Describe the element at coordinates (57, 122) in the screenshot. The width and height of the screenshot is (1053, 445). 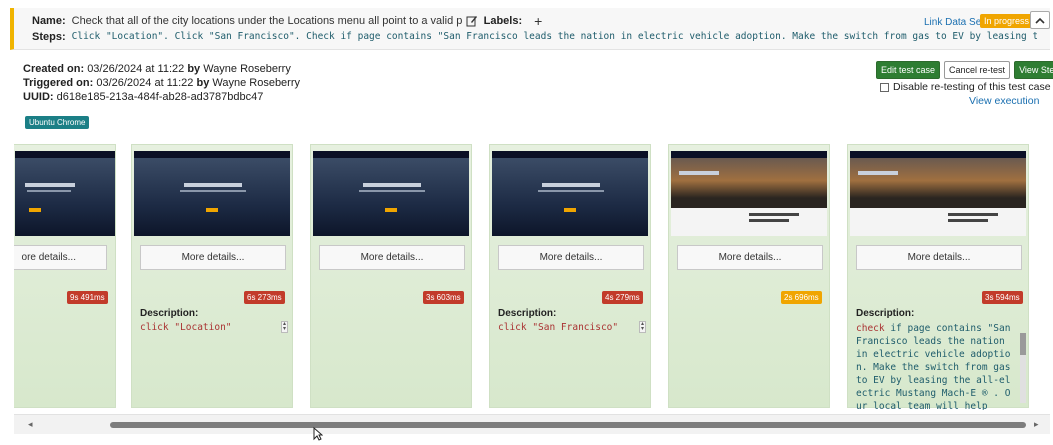
I see `environment-badge: Ubuntu Chrome` at that location.